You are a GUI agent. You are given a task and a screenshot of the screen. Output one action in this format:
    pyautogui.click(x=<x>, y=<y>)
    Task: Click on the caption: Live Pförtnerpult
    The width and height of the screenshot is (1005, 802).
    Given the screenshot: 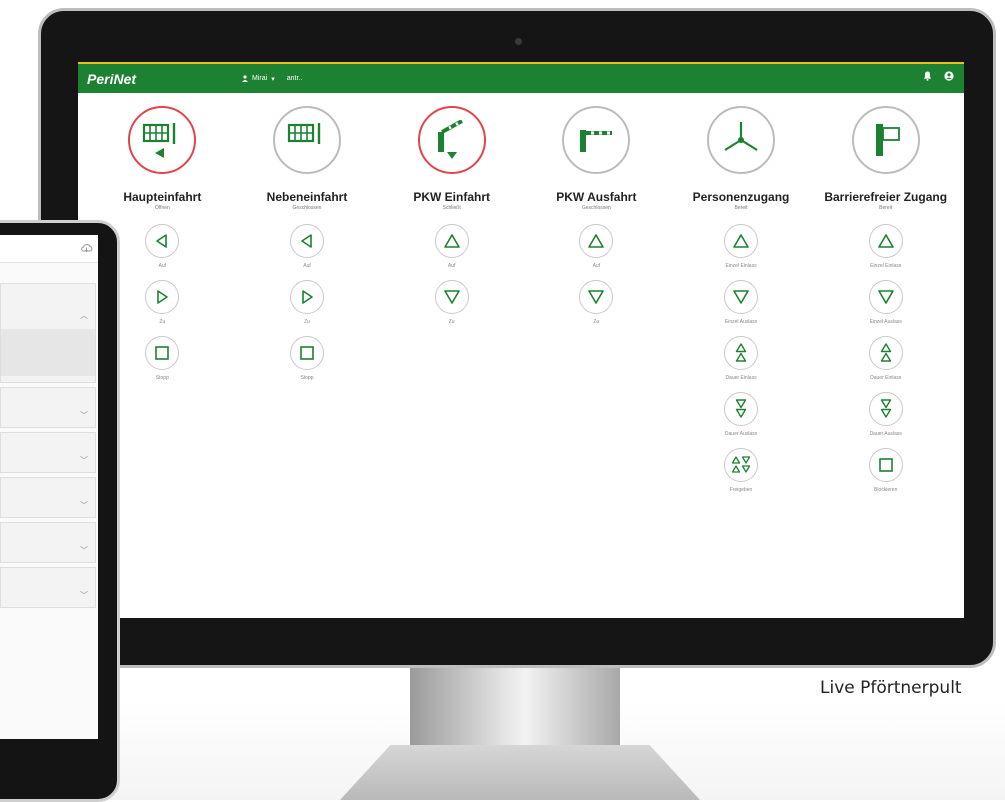 What is the action you would take?
    pyautogui.click(x=891, y=688)
    